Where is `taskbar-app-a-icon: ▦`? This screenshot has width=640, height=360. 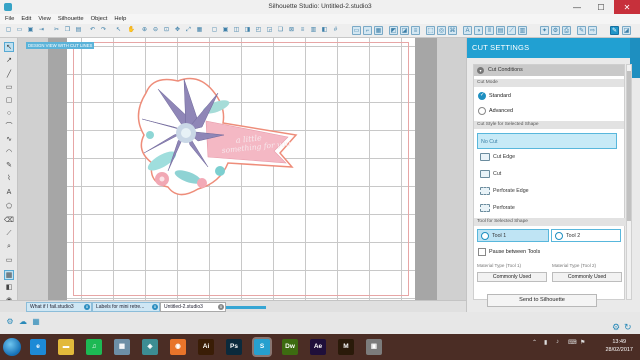 taskbar-app-a-icon: ▦ is located at coordinates (122, 347).